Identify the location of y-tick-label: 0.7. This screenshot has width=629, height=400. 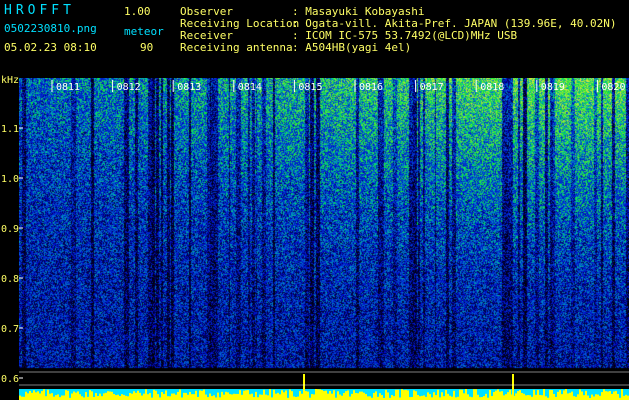
(10, 329).